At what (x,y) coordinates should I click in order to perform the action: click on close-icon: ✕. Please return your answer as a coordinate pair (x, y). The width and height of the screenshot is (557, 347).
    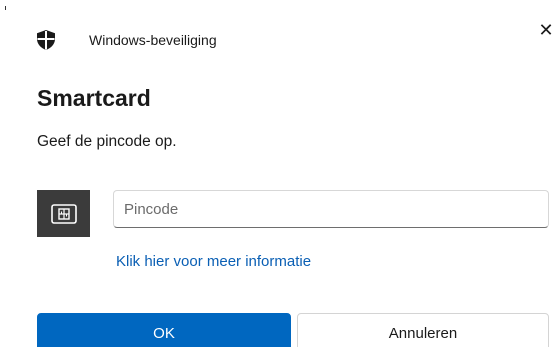
    Looking at the image, I should click on (546, 29).